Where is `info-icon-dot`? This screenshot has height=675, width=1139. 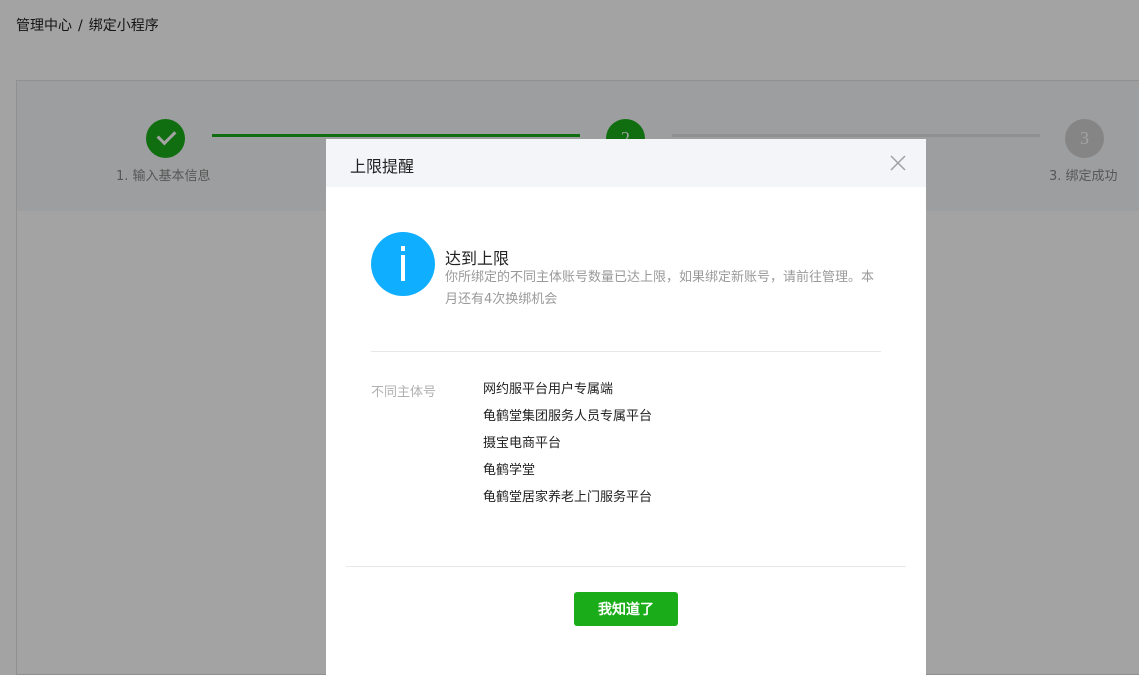 info-icon-dot is located at coordinates (403, 248).